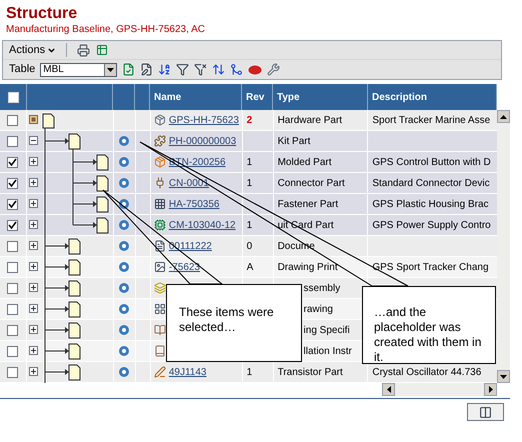 The height and width of the screenshot is (442, 522). I want to click on description-text: GPS Plastic Housing Brac, so click(430, 205).